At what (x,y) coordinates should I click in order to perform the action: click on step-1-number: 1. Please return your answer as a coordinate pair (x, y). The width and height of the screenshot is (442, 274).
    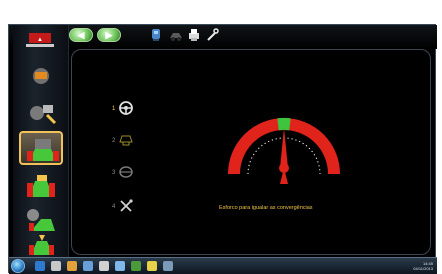
    Looking at the image, I should click on (113, 109).